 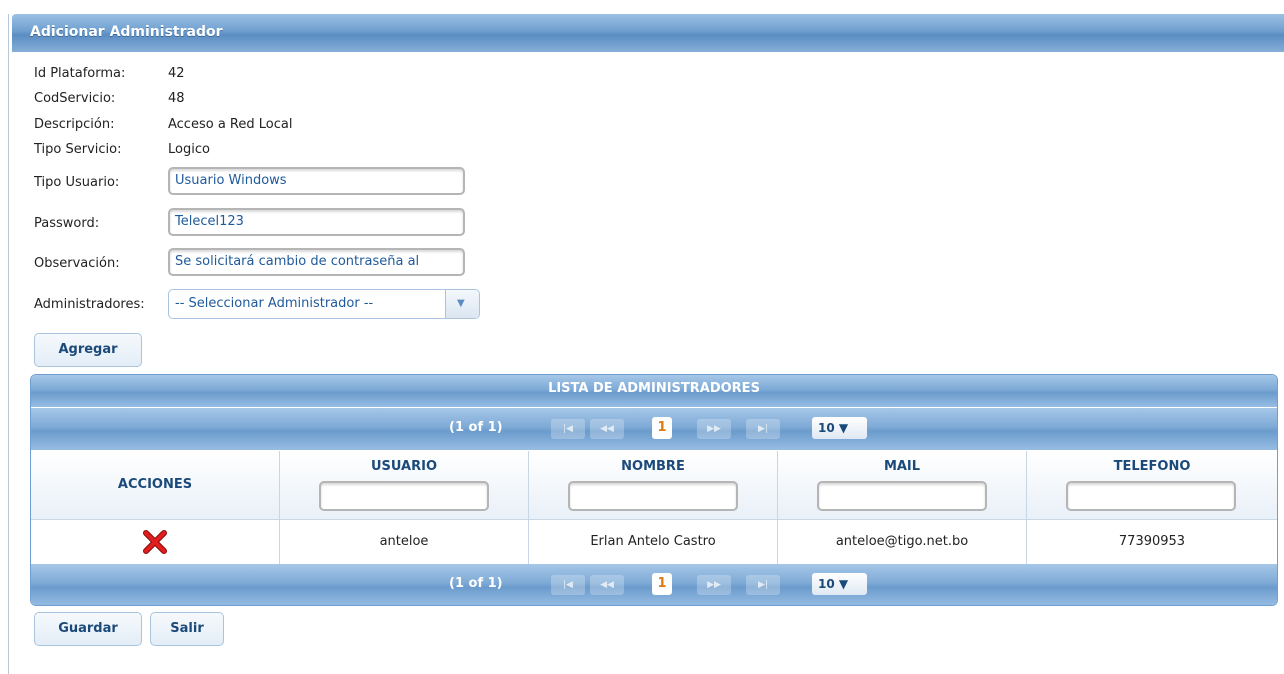 What do you see at coordinates (648, 33) in the screenshot?
I see `dialog-header: Adicionar Administrador` at bounding box center [648, 33].